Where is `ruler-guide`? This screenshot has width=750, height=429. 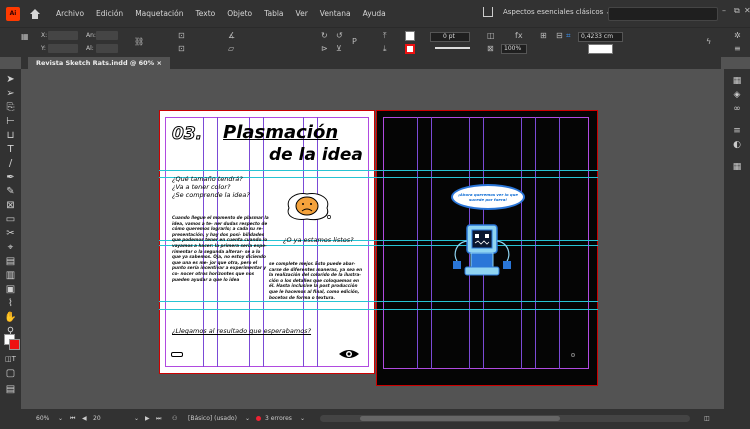 ruler-guide is located at coordinates (378, 309).